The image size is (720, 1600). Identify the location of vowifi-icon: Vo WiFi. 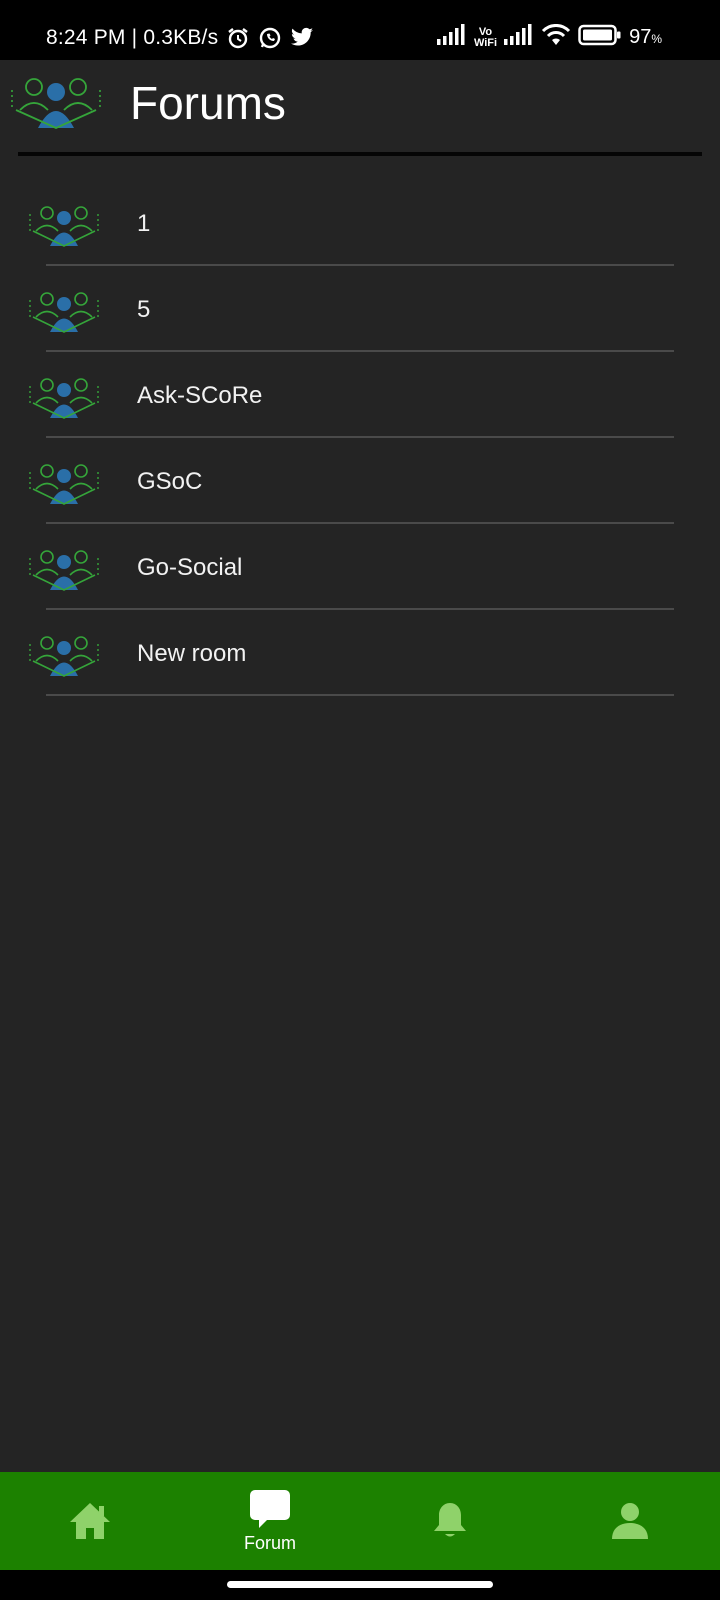
(485, 37).